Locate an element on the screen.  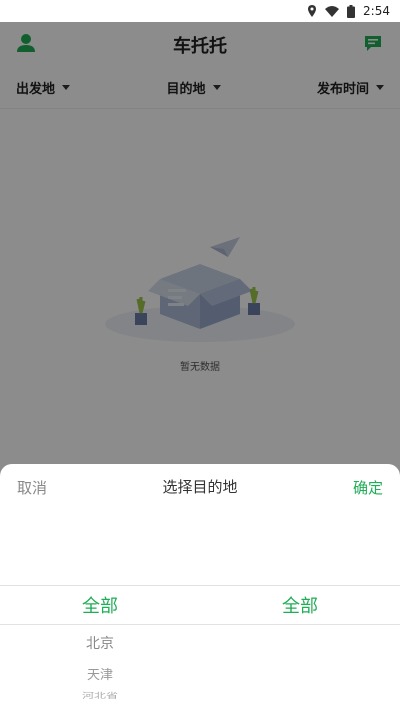
sheet-header: 取消 选择目的地 确定 is located at coordinates (200, 486).